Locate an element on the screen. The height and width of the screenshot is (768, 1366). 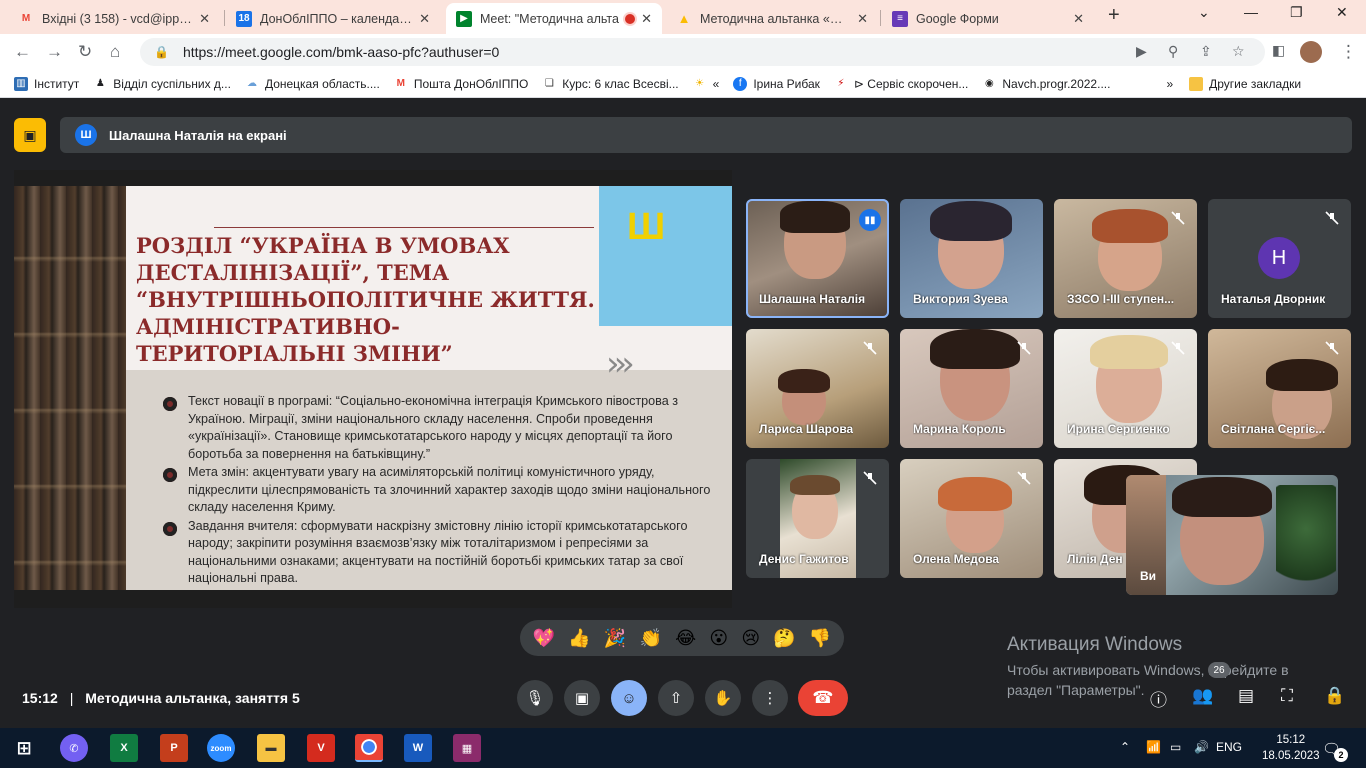
zoom-icon: ⚲ is located at coordinates (1173, 51).